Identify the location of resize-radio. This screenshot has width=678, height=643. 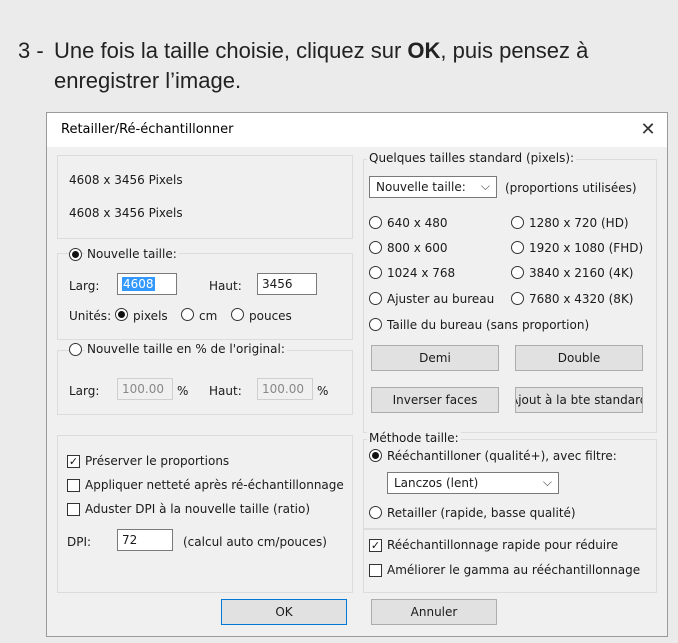
(375, 512).